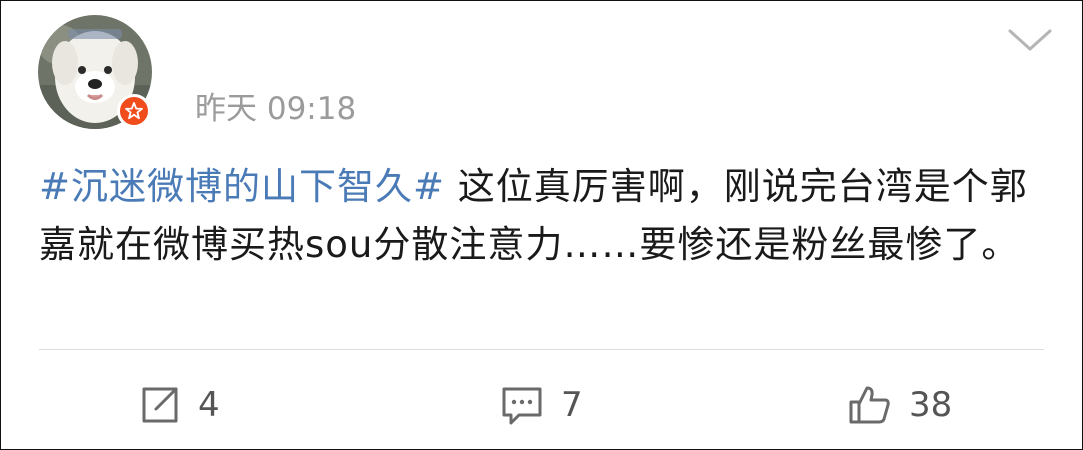  Describe the element at coordinates (276, 109) in the screenshot. I see `post-timestamp: 昨天 09:18` at that location.